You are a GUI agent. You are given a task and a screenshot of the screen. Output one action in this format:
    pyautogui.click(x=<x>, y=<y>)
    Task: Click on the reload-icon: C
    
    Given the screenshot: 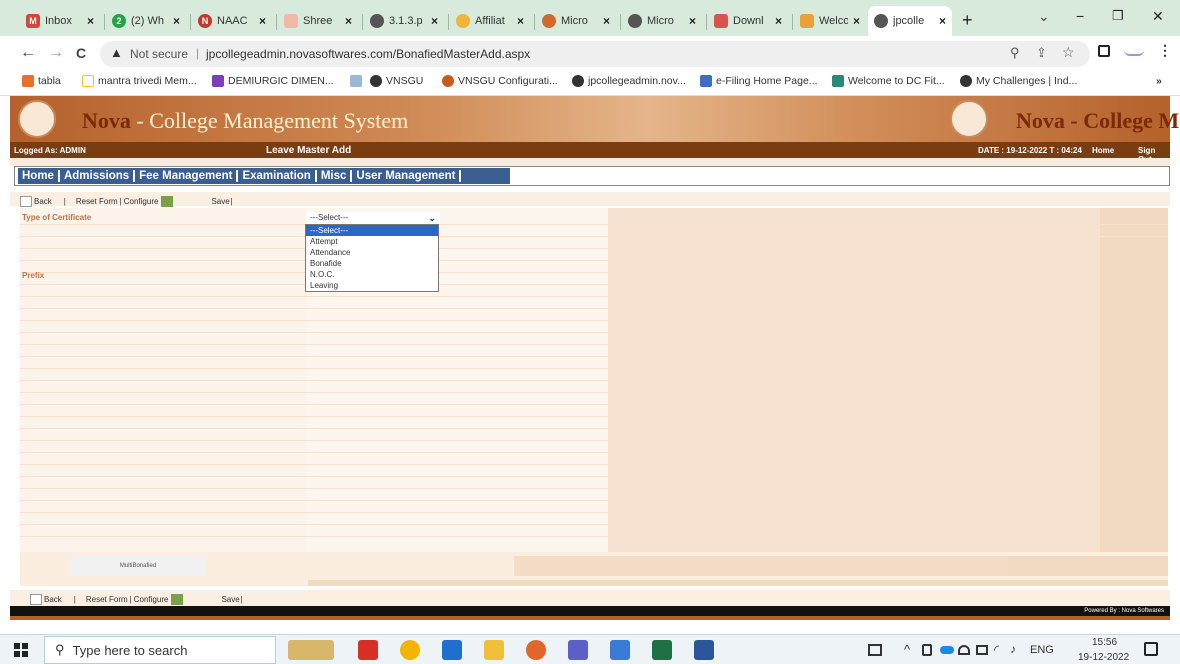 What is the action you would take?
    pyautogui.click(x=81, y=53)
    